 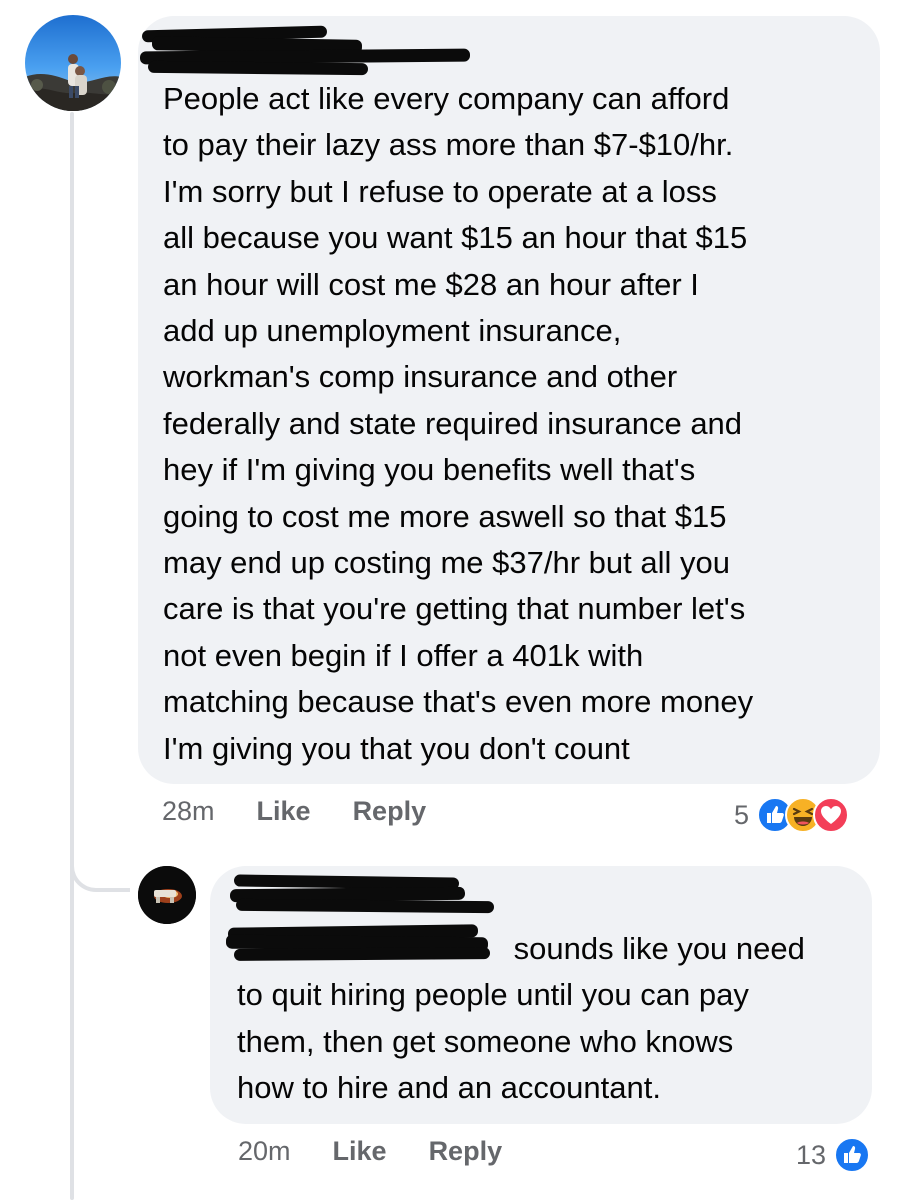 What do you see at coordinates (792, 815) in the screenshot?
I see `reaction-summary: 5` at bounding box center [792, 815].